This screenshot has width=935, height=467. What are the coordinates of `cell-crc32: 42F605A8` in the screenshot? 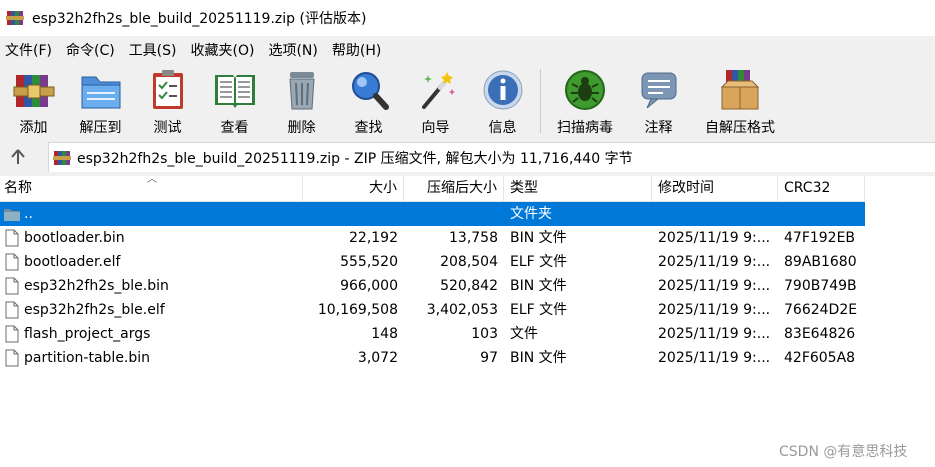 It's located at (820, 358).